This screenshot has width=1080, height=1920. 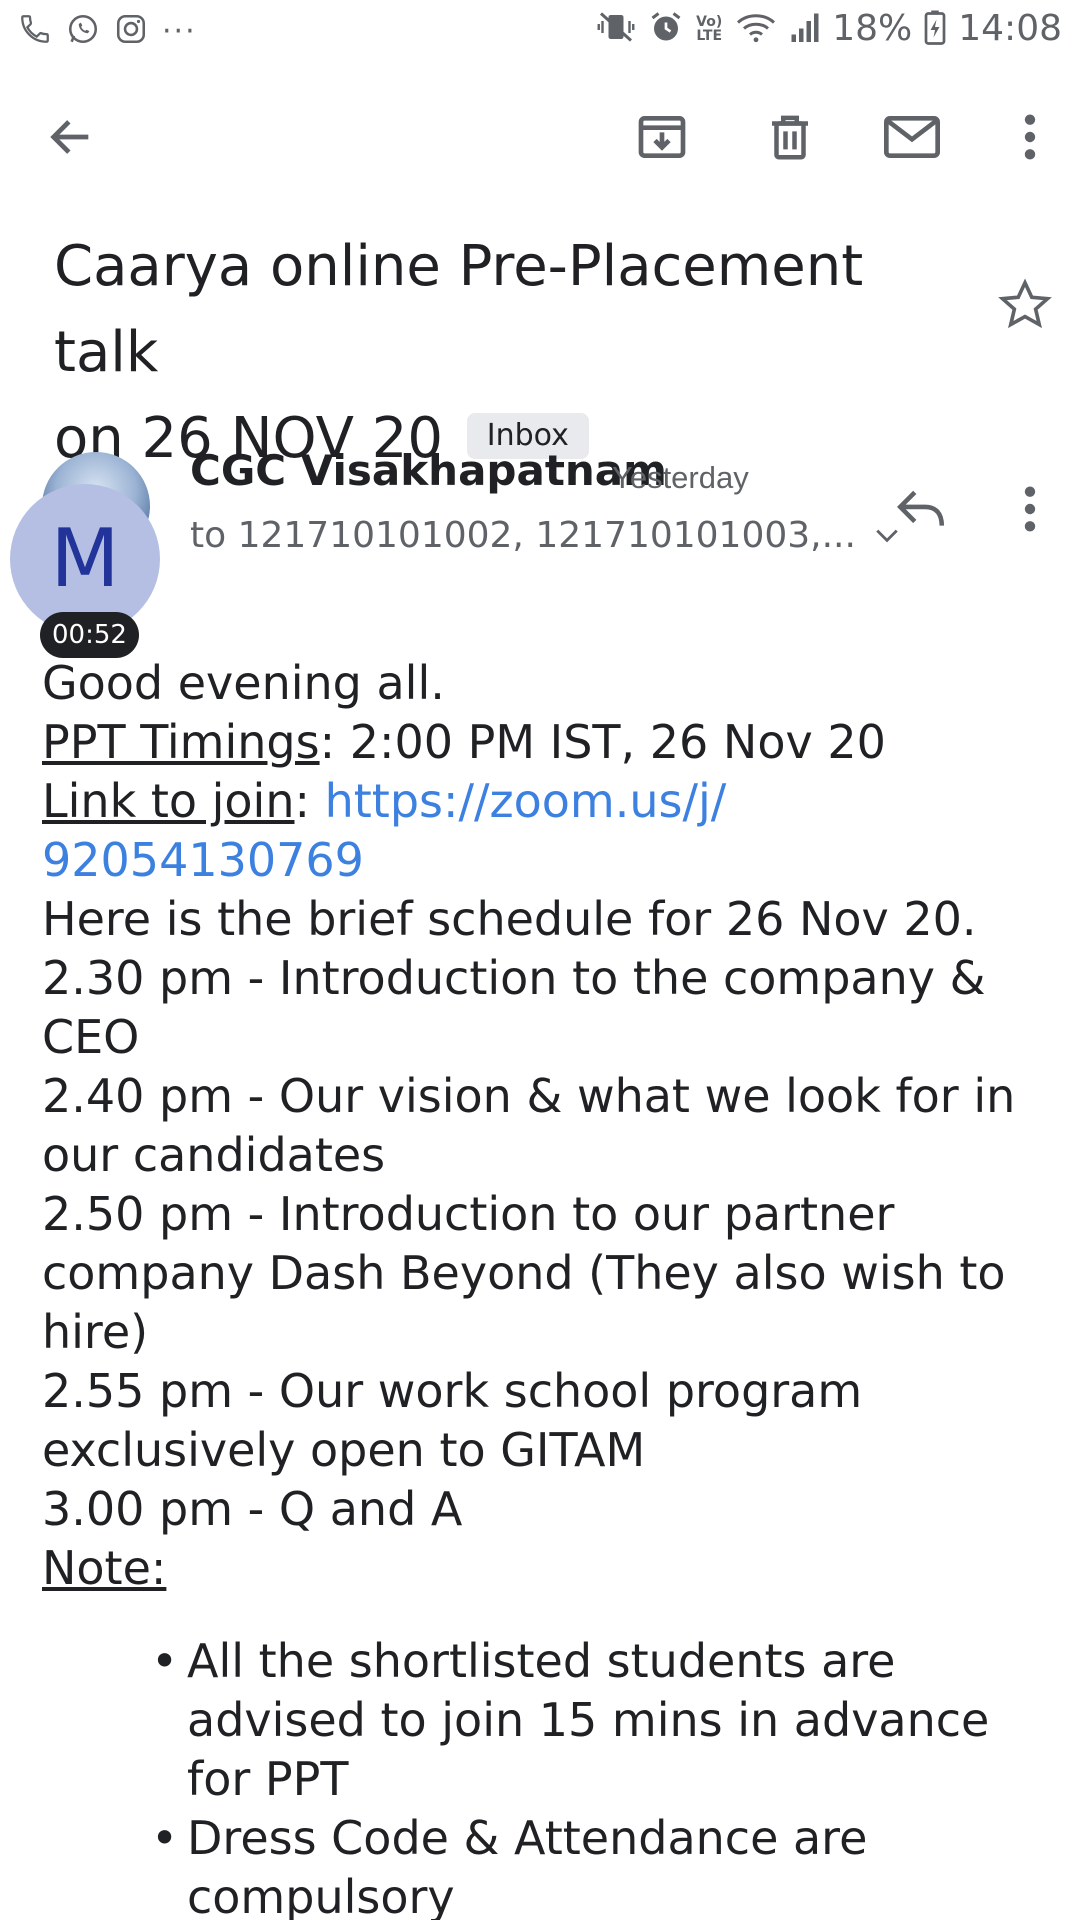 What do you see at coordinates (1010, 28) in the screenshot?
I see `clock: 14:08` at bounding box center [1010, 28].